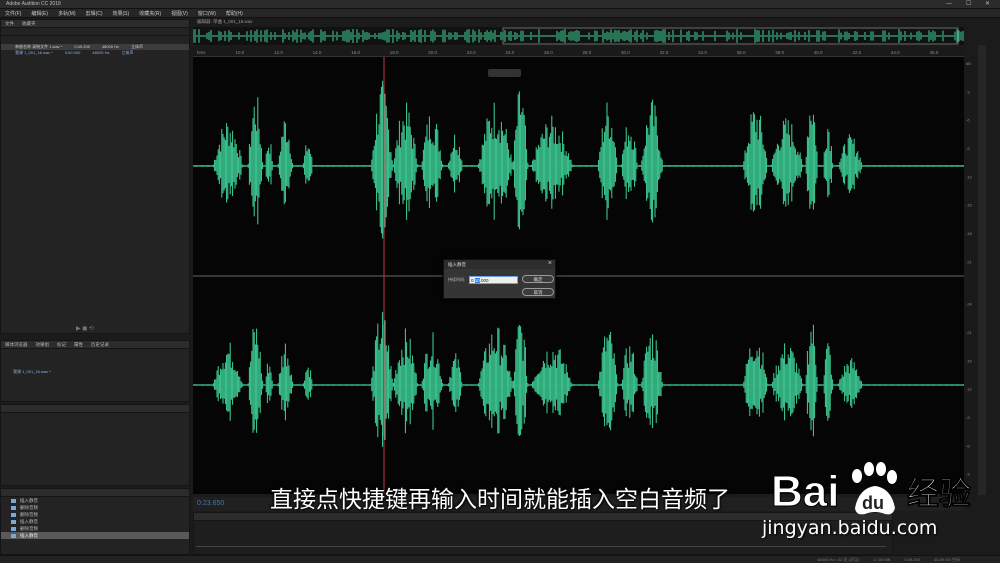 The width and height of the screenshot is (1000, 563). I want to click on menu-edit: 编辑(E), so click(39, 13).